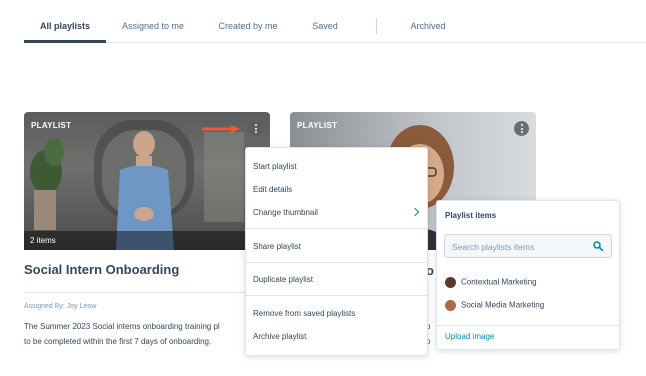 Image resolution: width=646 pixels, height=376 pixels. Describe the element at coordinates (499, 282) in the screenshot. I see `flyout-item-label: Contextual Marketing` at that location.